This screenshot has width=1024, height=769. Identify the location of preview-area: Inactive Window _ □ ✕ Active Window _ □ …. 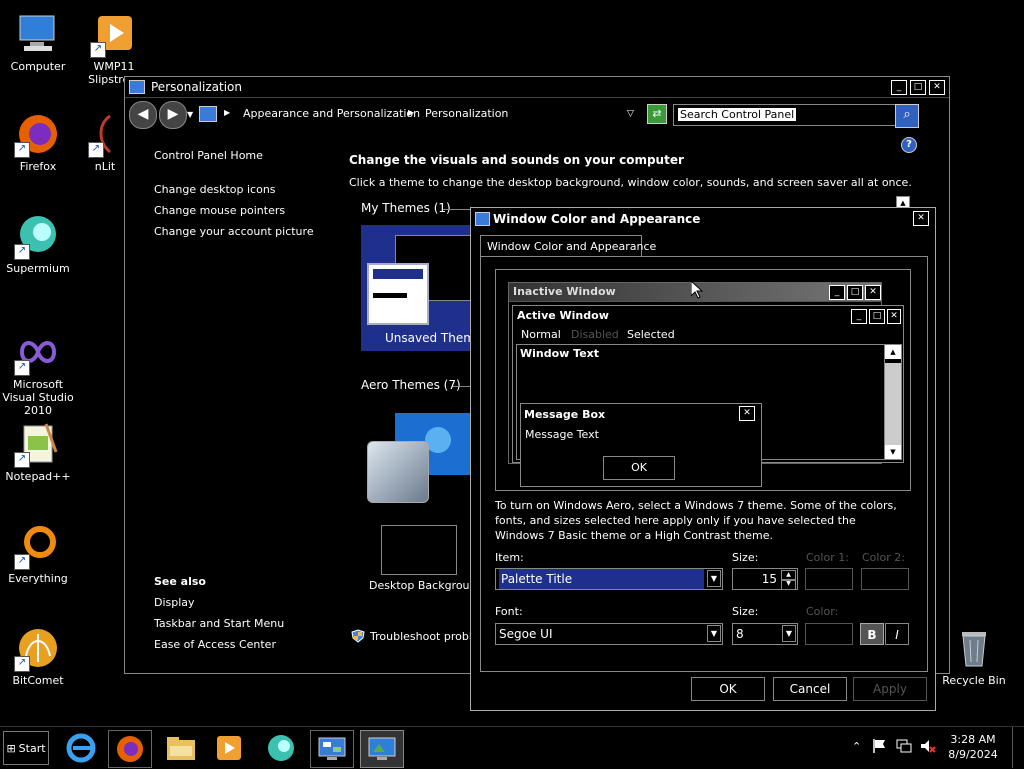
(703, 380).